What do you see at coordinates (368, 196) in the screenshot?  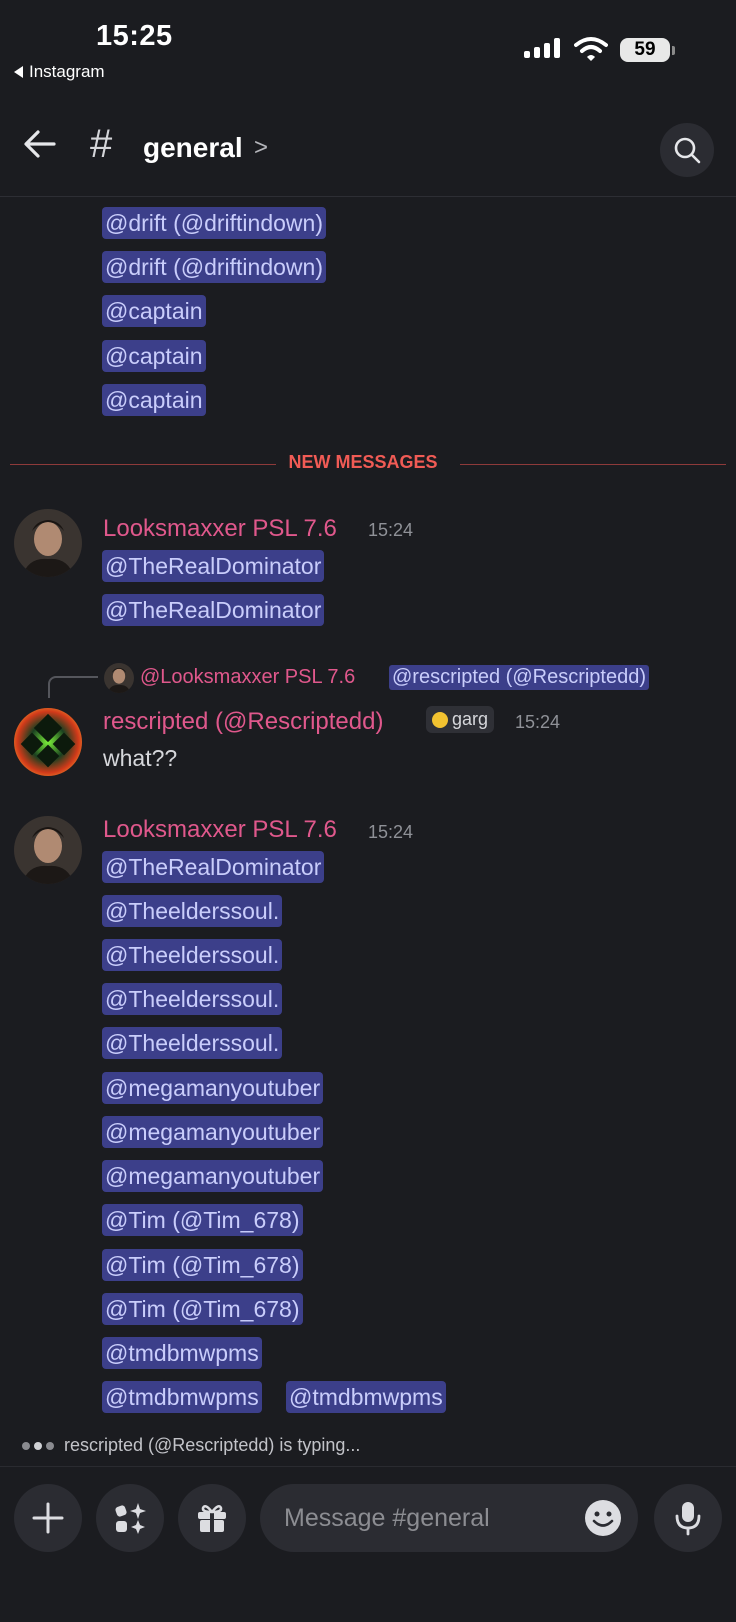 I see `header-divider` at bounding box center [368, 196].